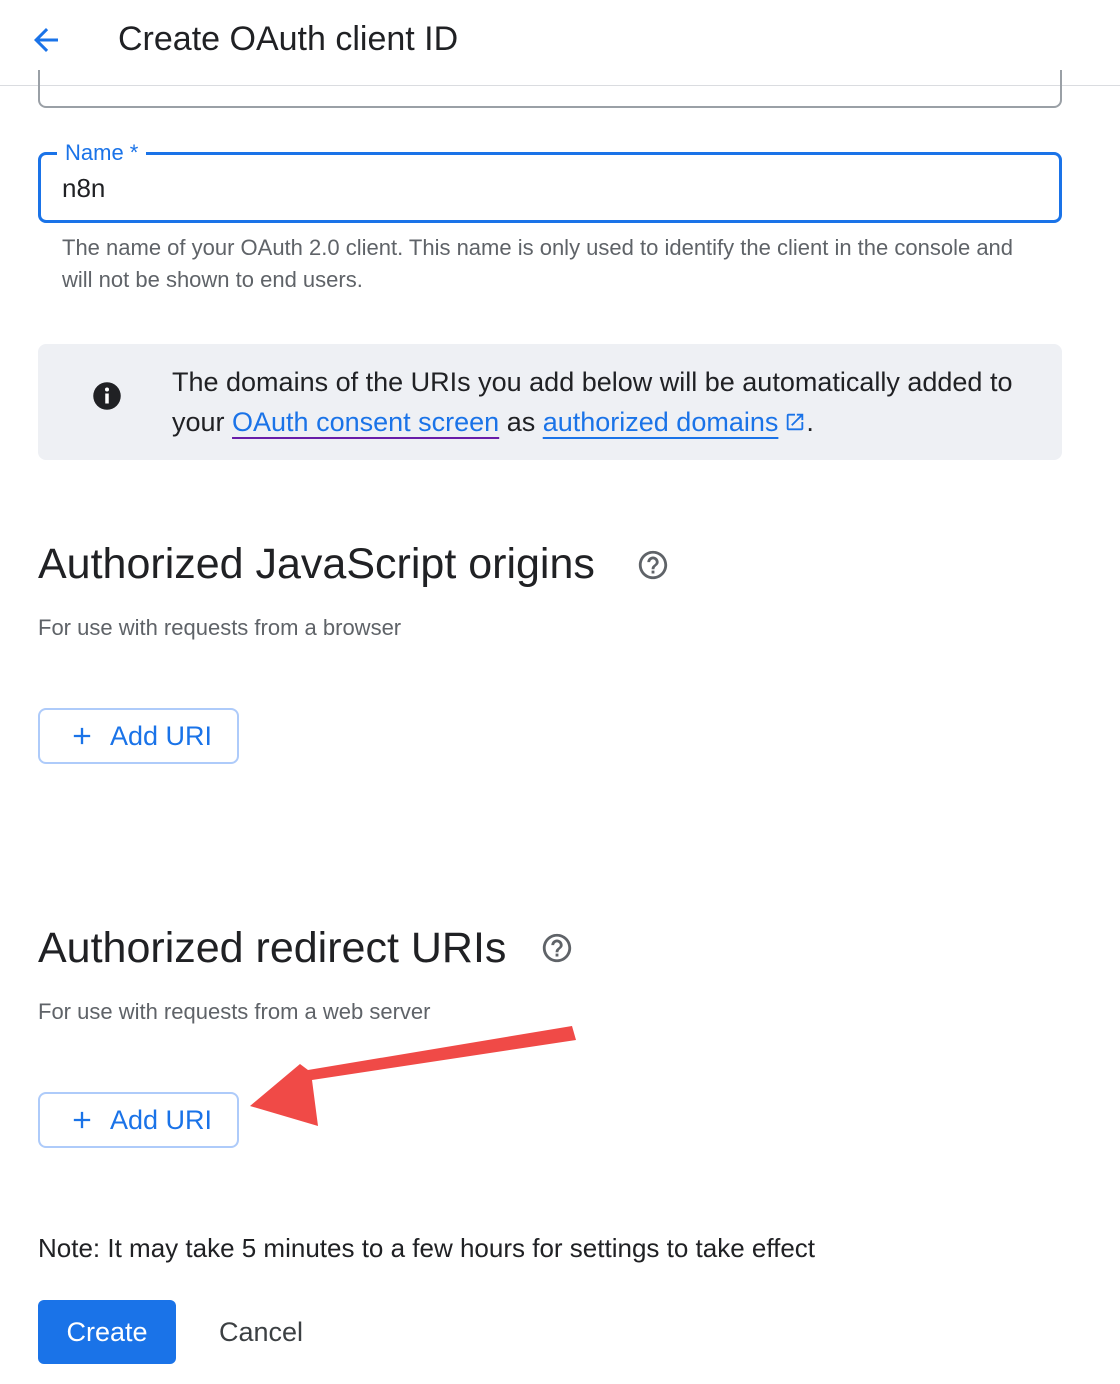 The image size is (1120, 1384). What do you see at coordinates (107, 1332) in the screenshot?
I see `create-button: Create` at bounding box center [107, 1332].